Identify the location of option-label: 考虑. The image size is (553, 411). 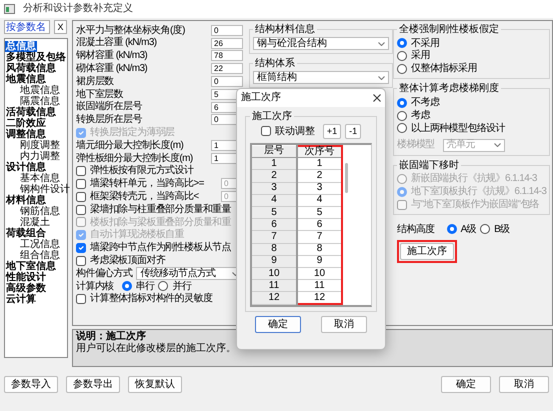
(420, 116).